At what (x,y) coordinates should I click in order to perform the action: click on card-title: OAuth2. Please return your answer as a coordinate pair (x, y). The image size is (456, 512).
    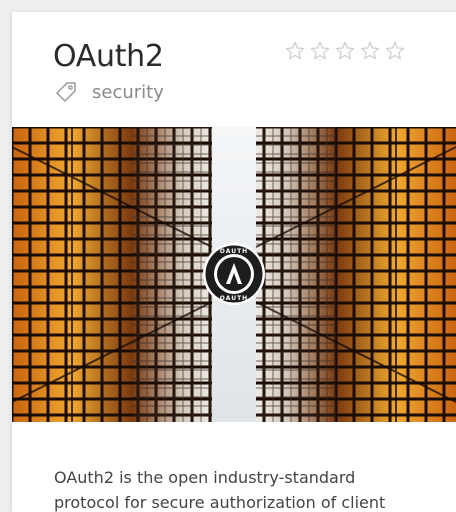
    Looking at the image, I should click on (108, 56).